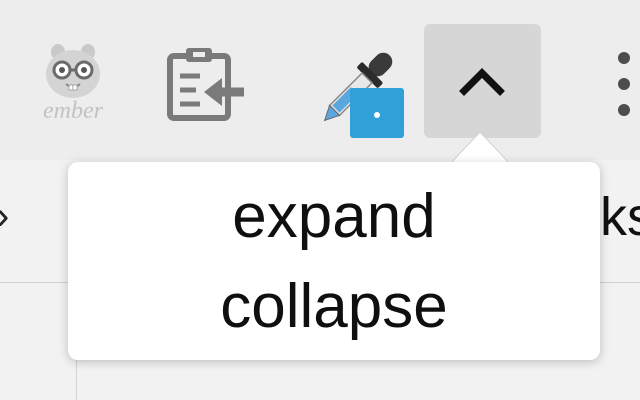 Image resolution: width=640 pixels, height=400 pixels. What do you see at coordinates (334, 217) in the screenshot?
I see `expand-menu-item: expand` at bounding box center [334, 217].